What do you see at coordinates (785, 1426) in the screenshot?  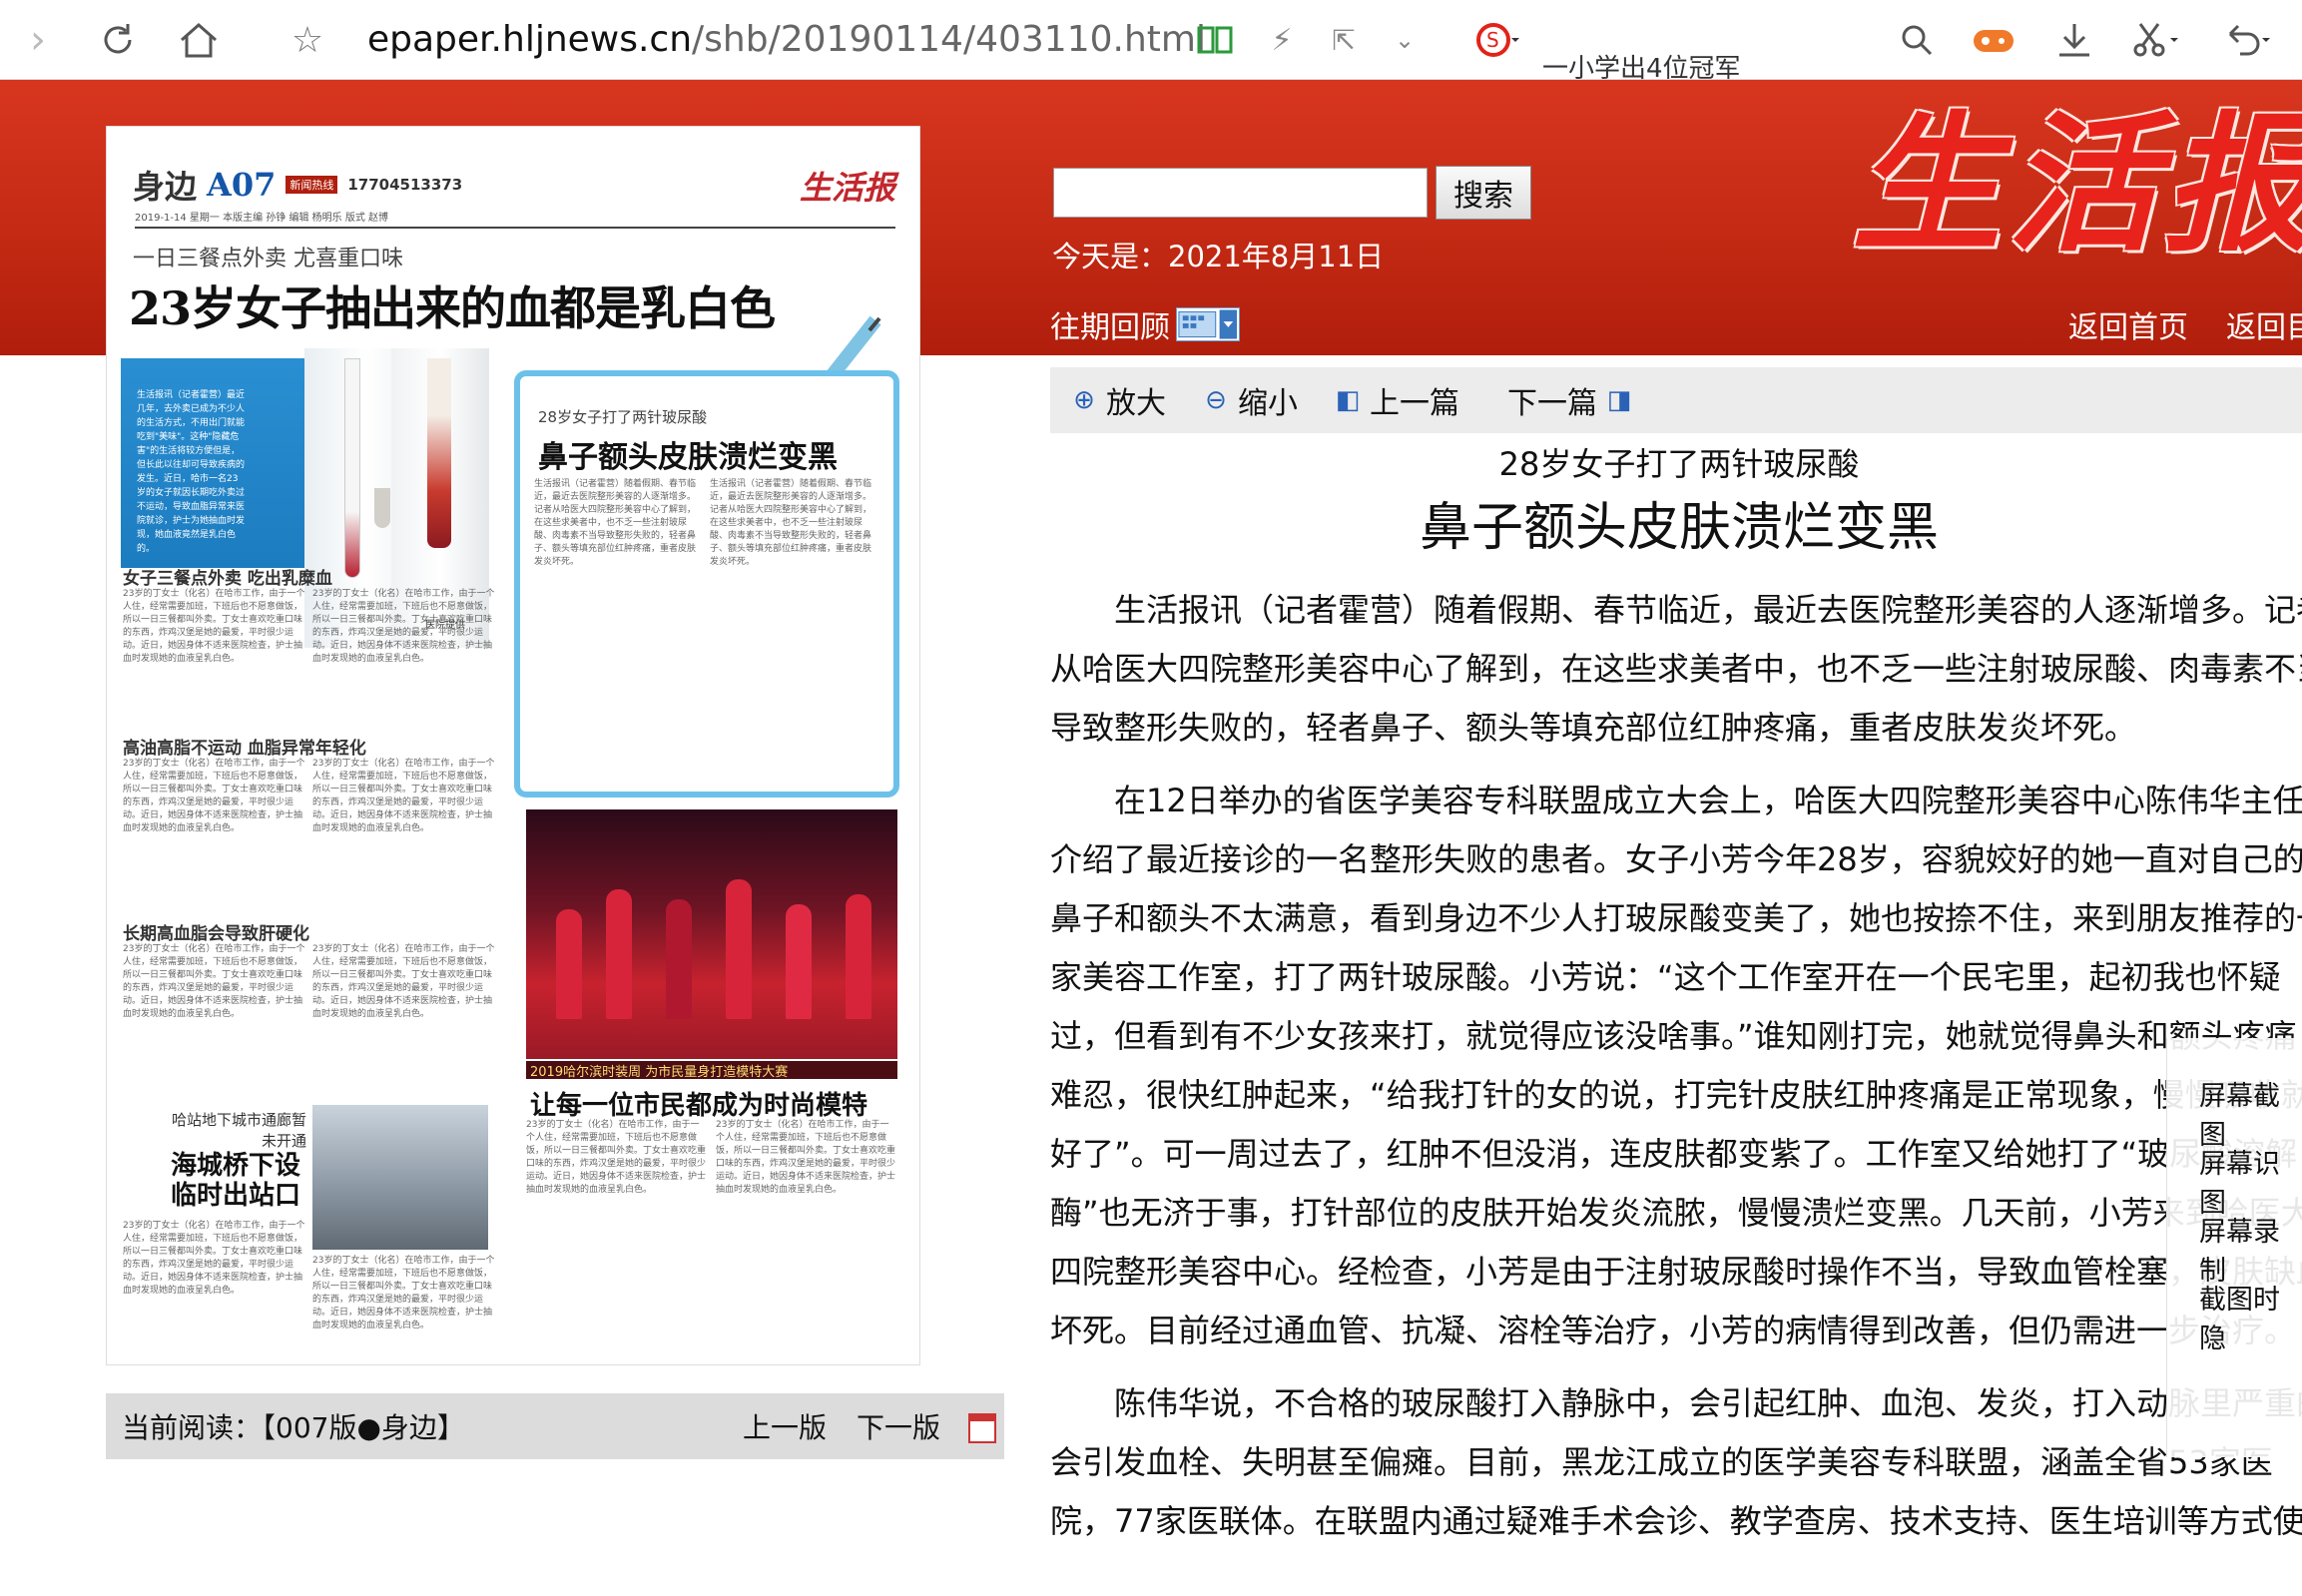 I see `prev-edition-link: 上一版` at bounding box center [785, 1426].